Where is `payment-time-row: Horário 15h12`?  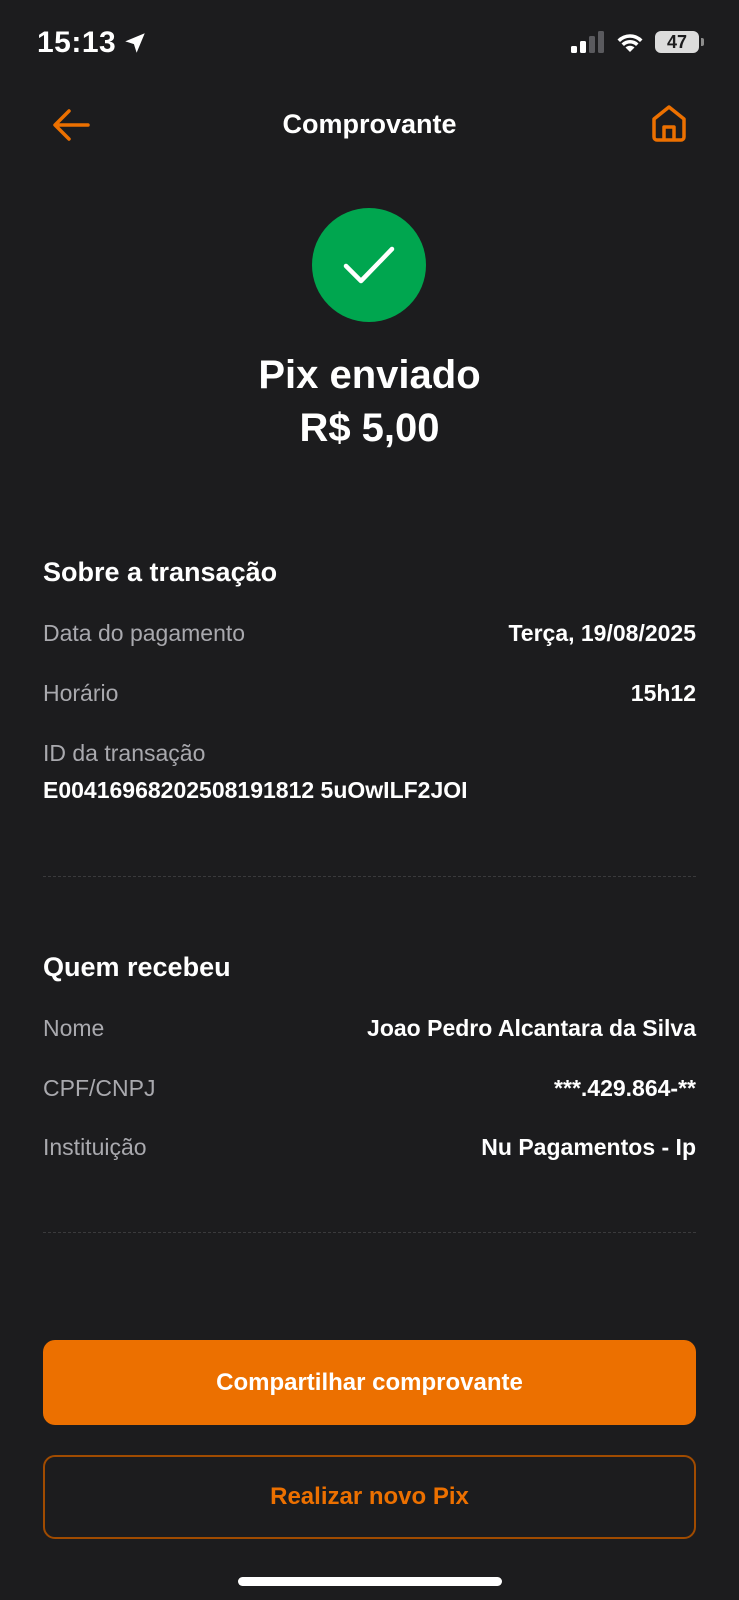 payment-time-row: Horário 15h12 is located at coordinates (369, 693).